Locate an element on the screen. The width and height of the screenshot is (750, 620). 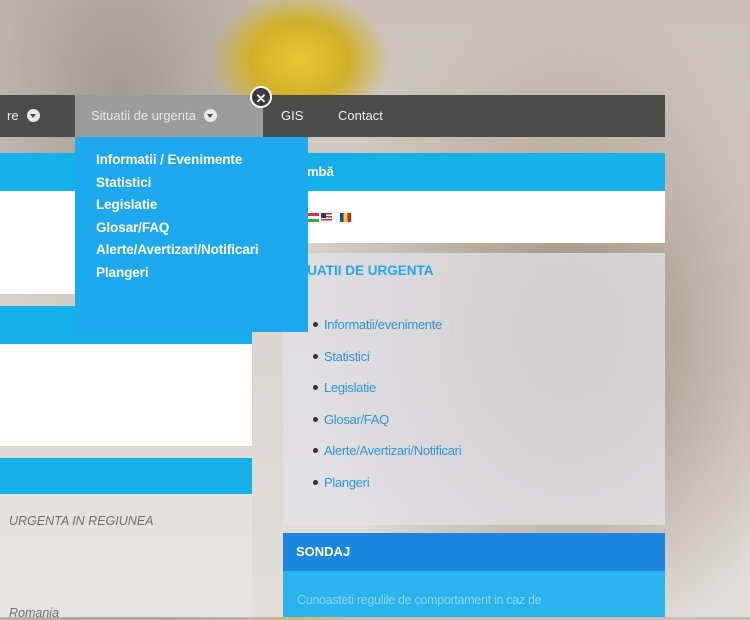
nav-item-situatii-label: Situatii de urgenta is located at coordinates (143, 115).